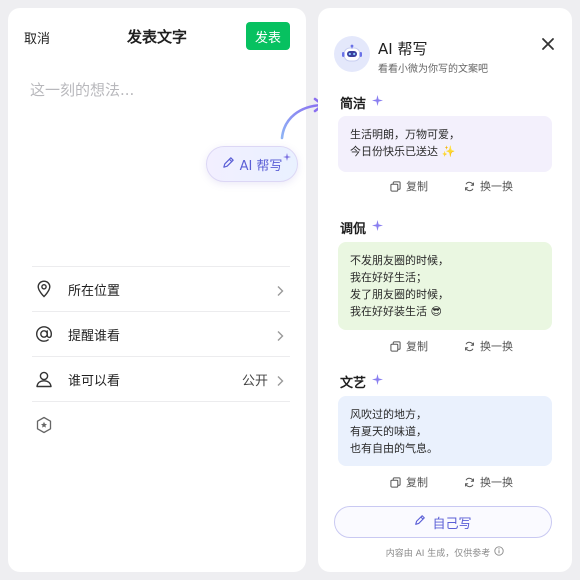 The width and height of the screenshot is (580, 580). I want to click on suggestion-line: 有夏天的味道，, so click(388, 431).